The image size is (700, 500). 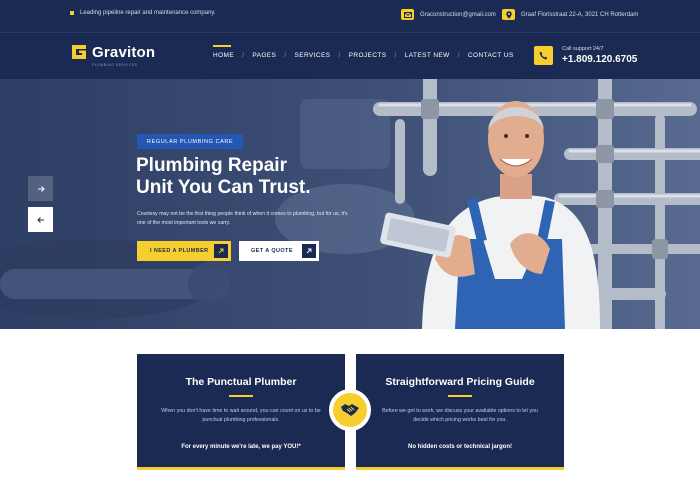 I want to click on square-bullet-icon, so click(x=72, y=13).